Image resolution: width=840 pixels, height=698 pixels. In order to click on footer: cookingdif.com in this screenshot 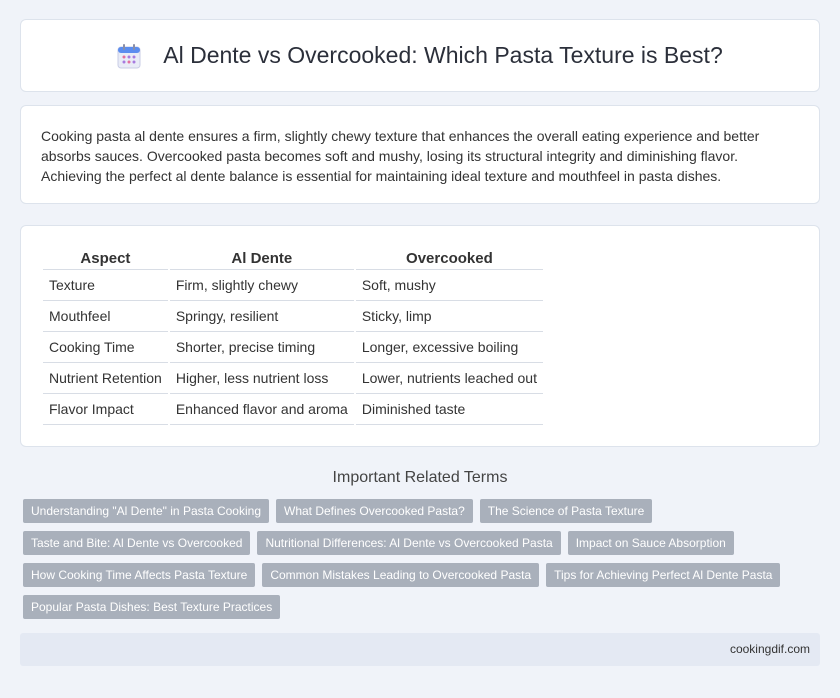, I will do `click(420, 649)`.